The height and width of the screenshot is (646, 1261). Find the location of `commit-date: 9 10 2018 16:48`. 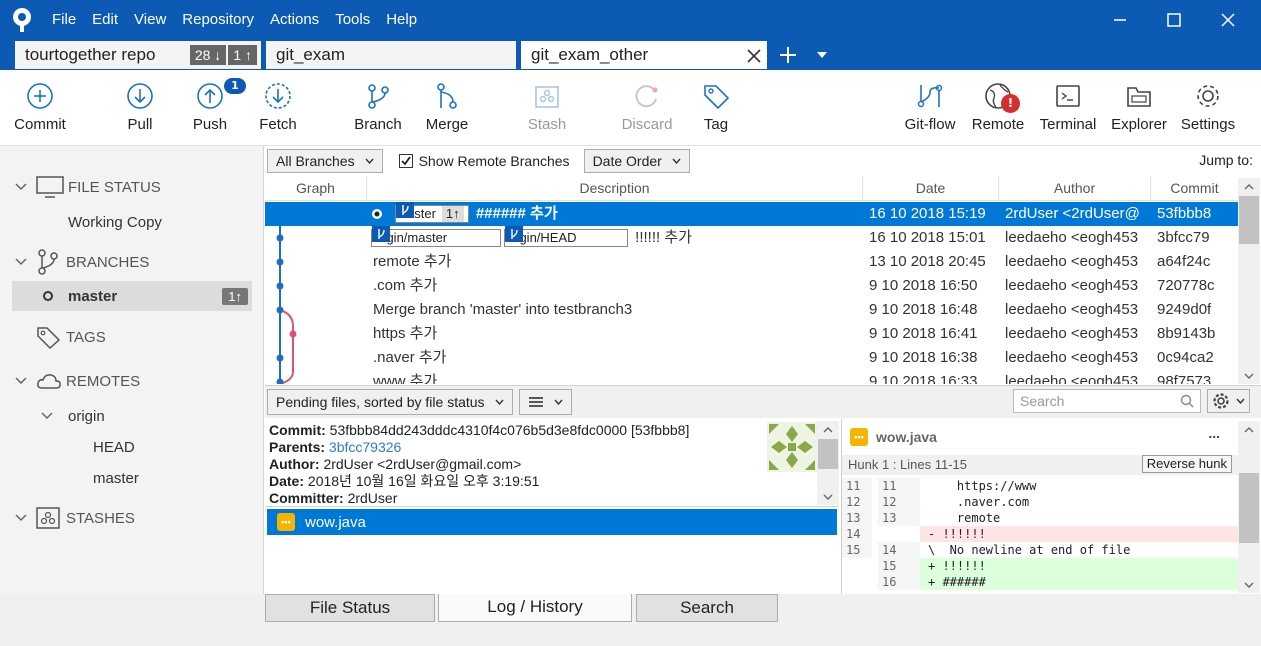

commit-date: 9 10 2018 16:48 is located at coordinates (923, 309).